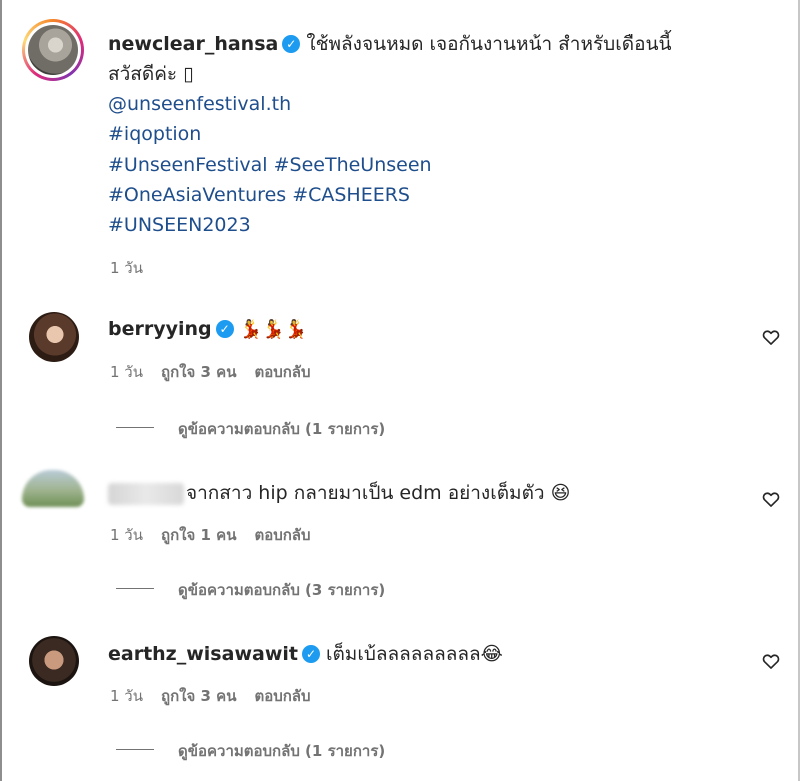 This screenshot has height=781, width=800. What do you see at coordinates (188, 74) in the screenshot?
I see `missing-glyph-icon: ▯` at bounding box center [188, 74].